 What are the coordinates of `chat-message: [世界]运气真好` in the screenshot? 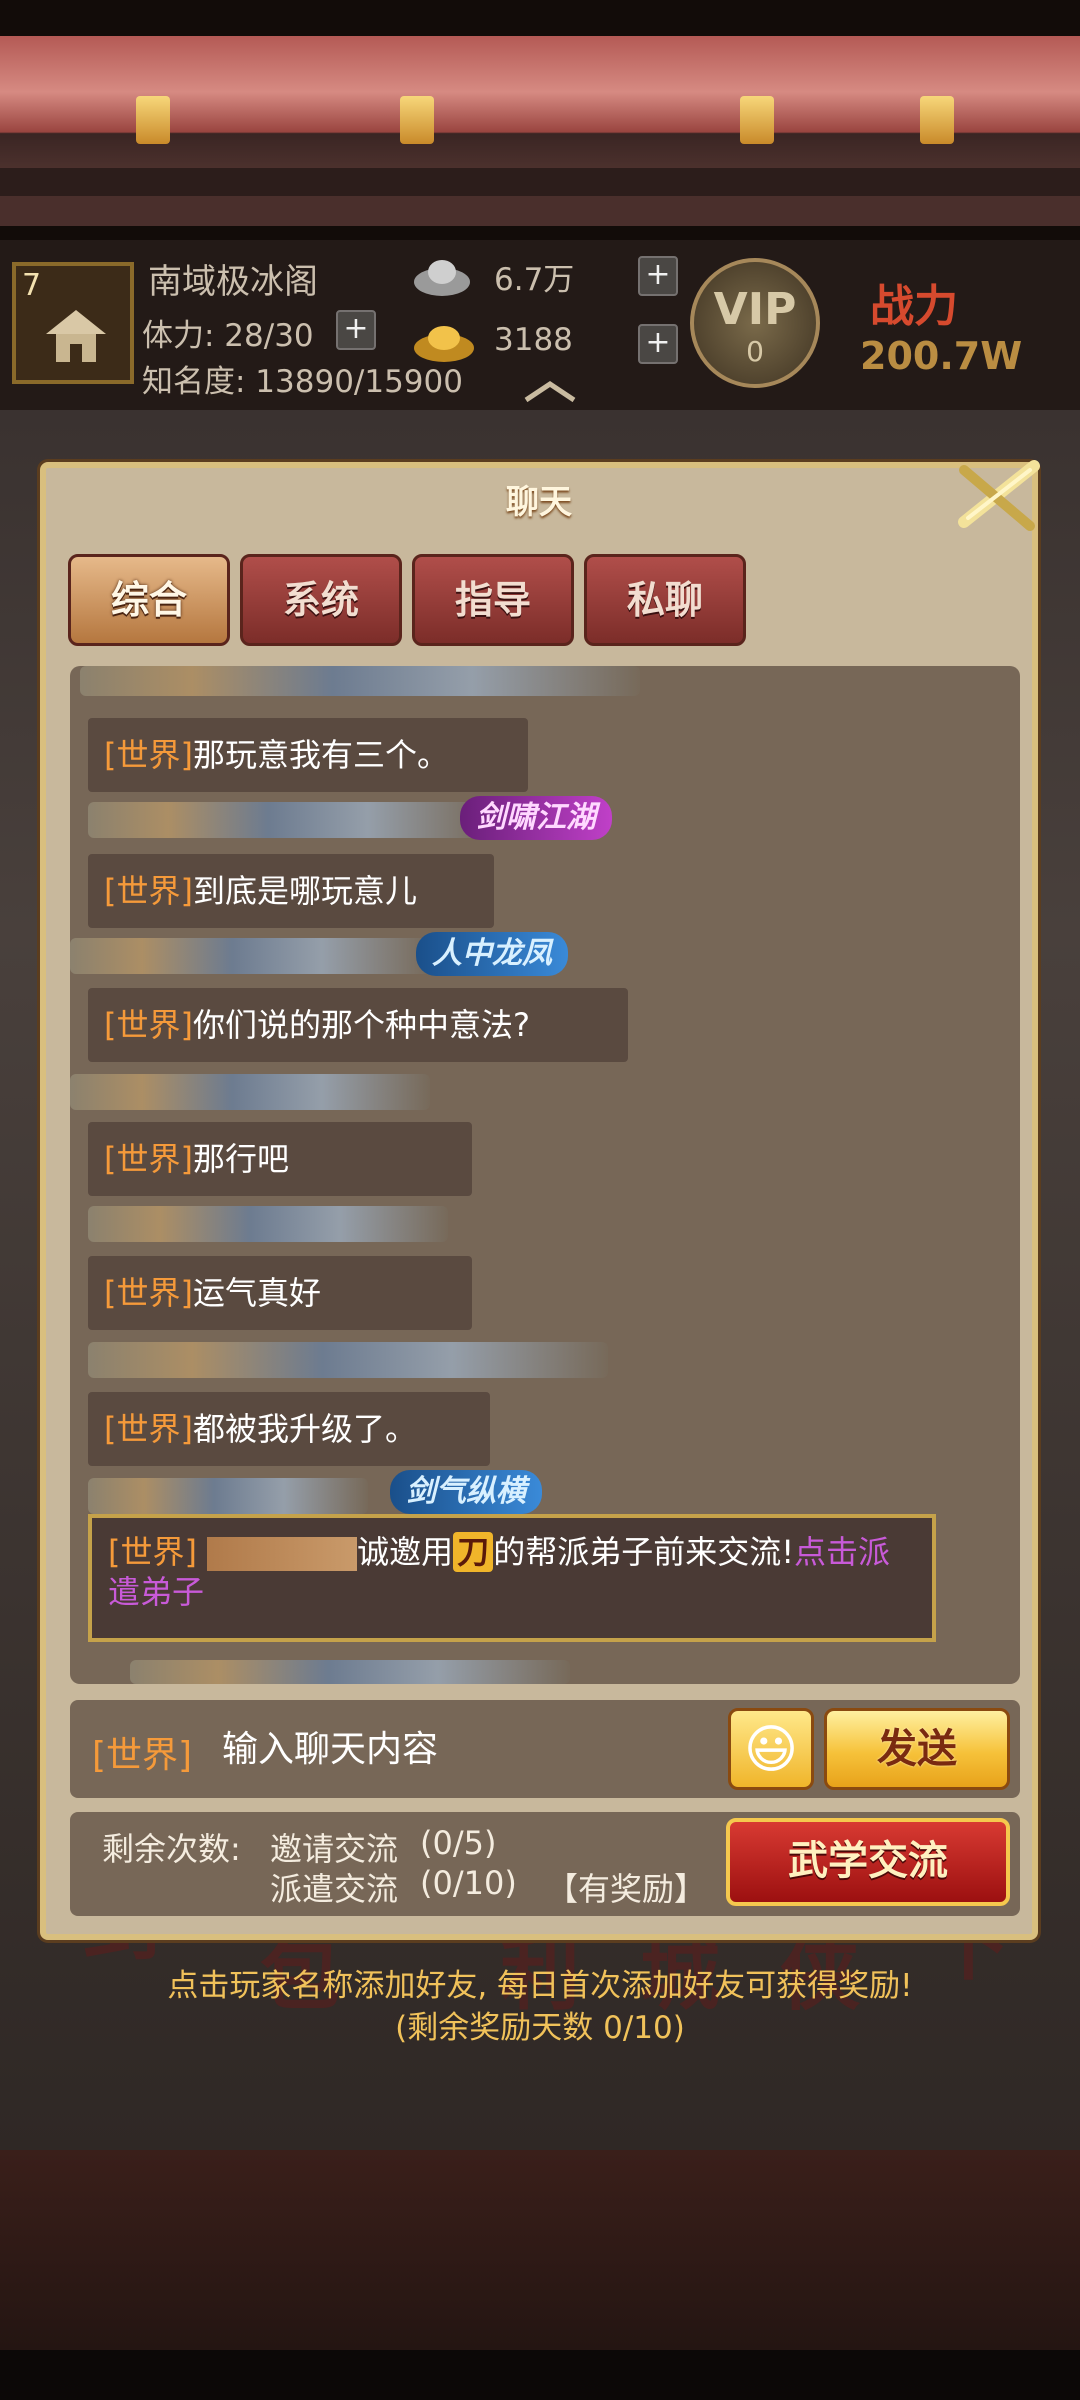 It's located at (280, 1293).